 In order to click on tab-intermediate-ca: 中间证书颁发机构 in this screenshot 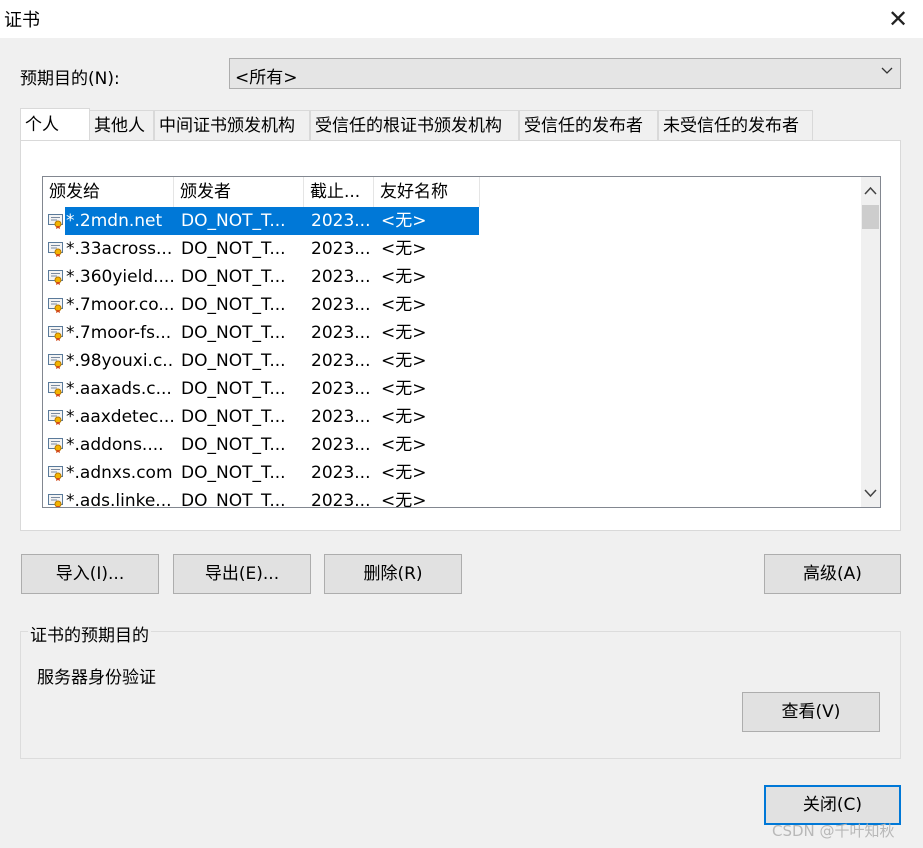, I will do `click(232, 125)`.